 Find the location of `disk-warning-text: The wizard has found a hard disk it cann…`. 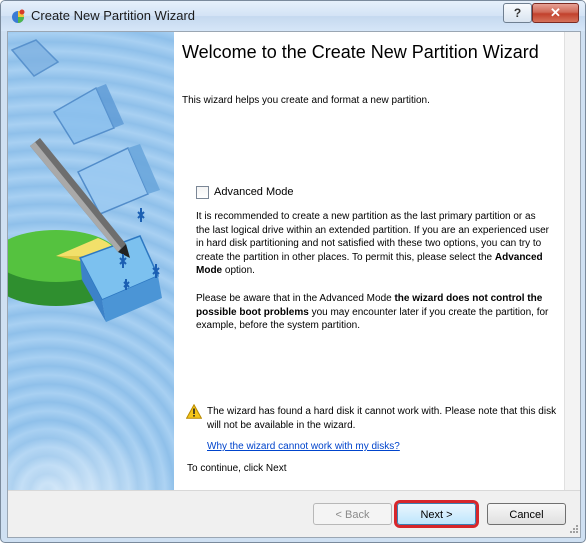

disk-warning-text: The wizard has found a hard disk it cann… is located at coordinates (382, 418).